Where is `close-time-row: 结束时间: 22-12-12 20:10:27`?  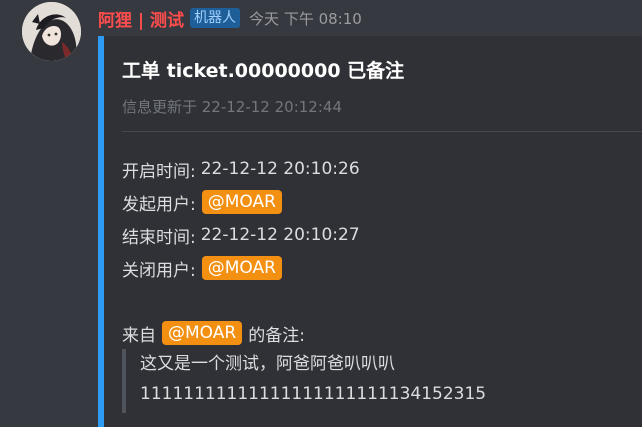
close-time-row: 结束时间: 22-12-12 20:10:27 is located at coordinates (241, 235).